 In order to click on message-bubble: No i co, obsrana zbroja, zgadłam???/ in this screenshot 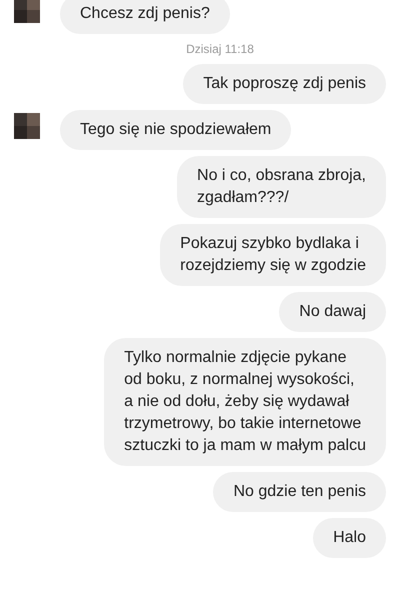, I will do `click(281, 187)`.